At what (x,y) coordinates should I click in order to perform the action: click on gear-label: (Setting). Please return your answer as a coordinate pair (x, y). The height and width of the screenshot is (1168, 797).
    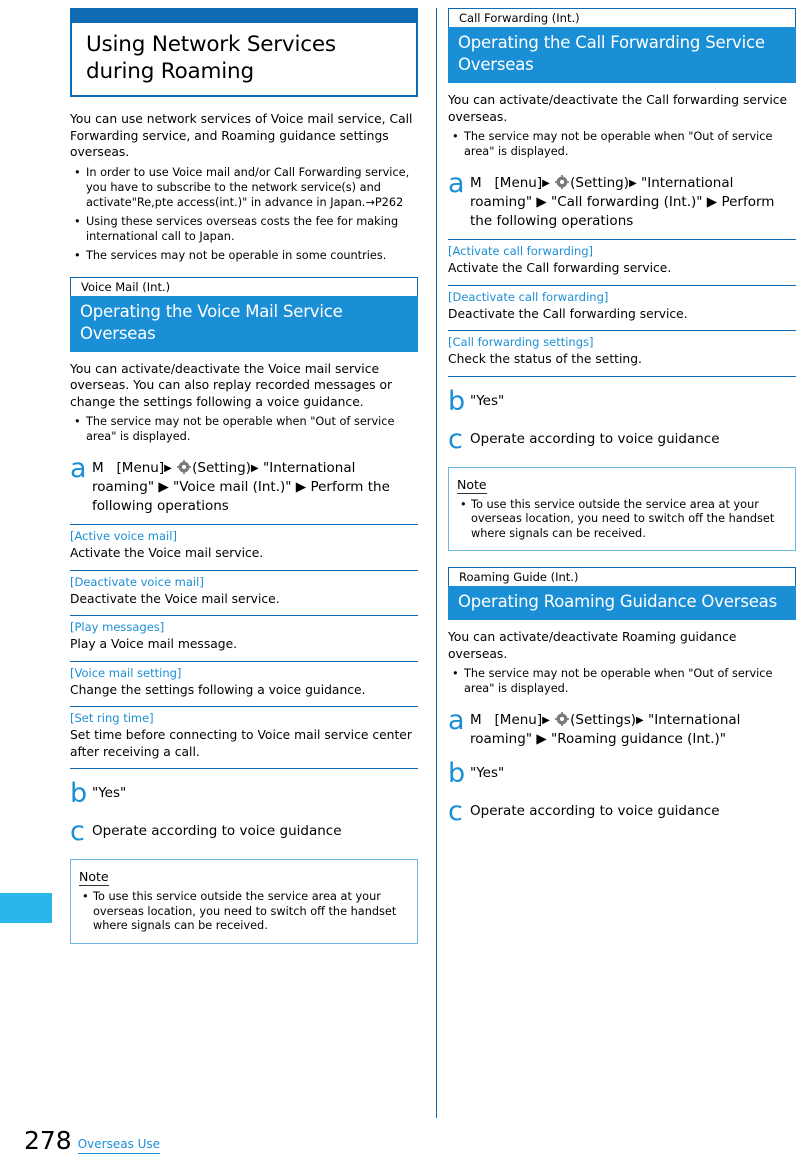
    Looking at the image, I should click on (600, 183).